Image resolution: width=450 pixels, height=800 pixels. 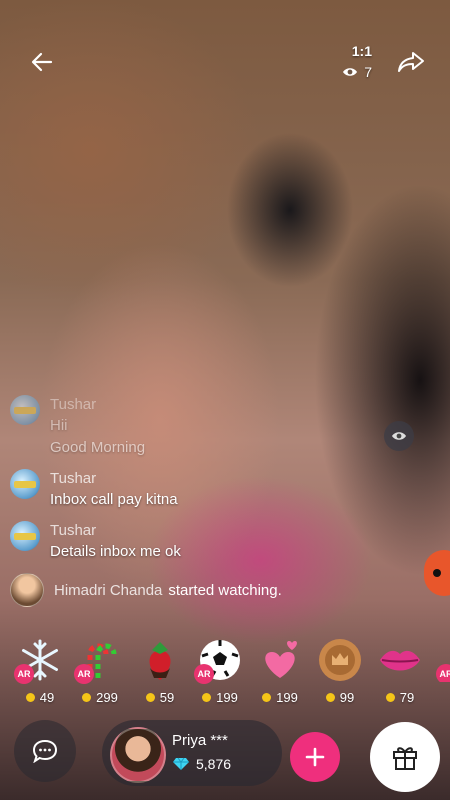 What do you see at coordinates (407, 697) in the screenshot?
I see `gift-price: 79` at bounding box center [407, 697].